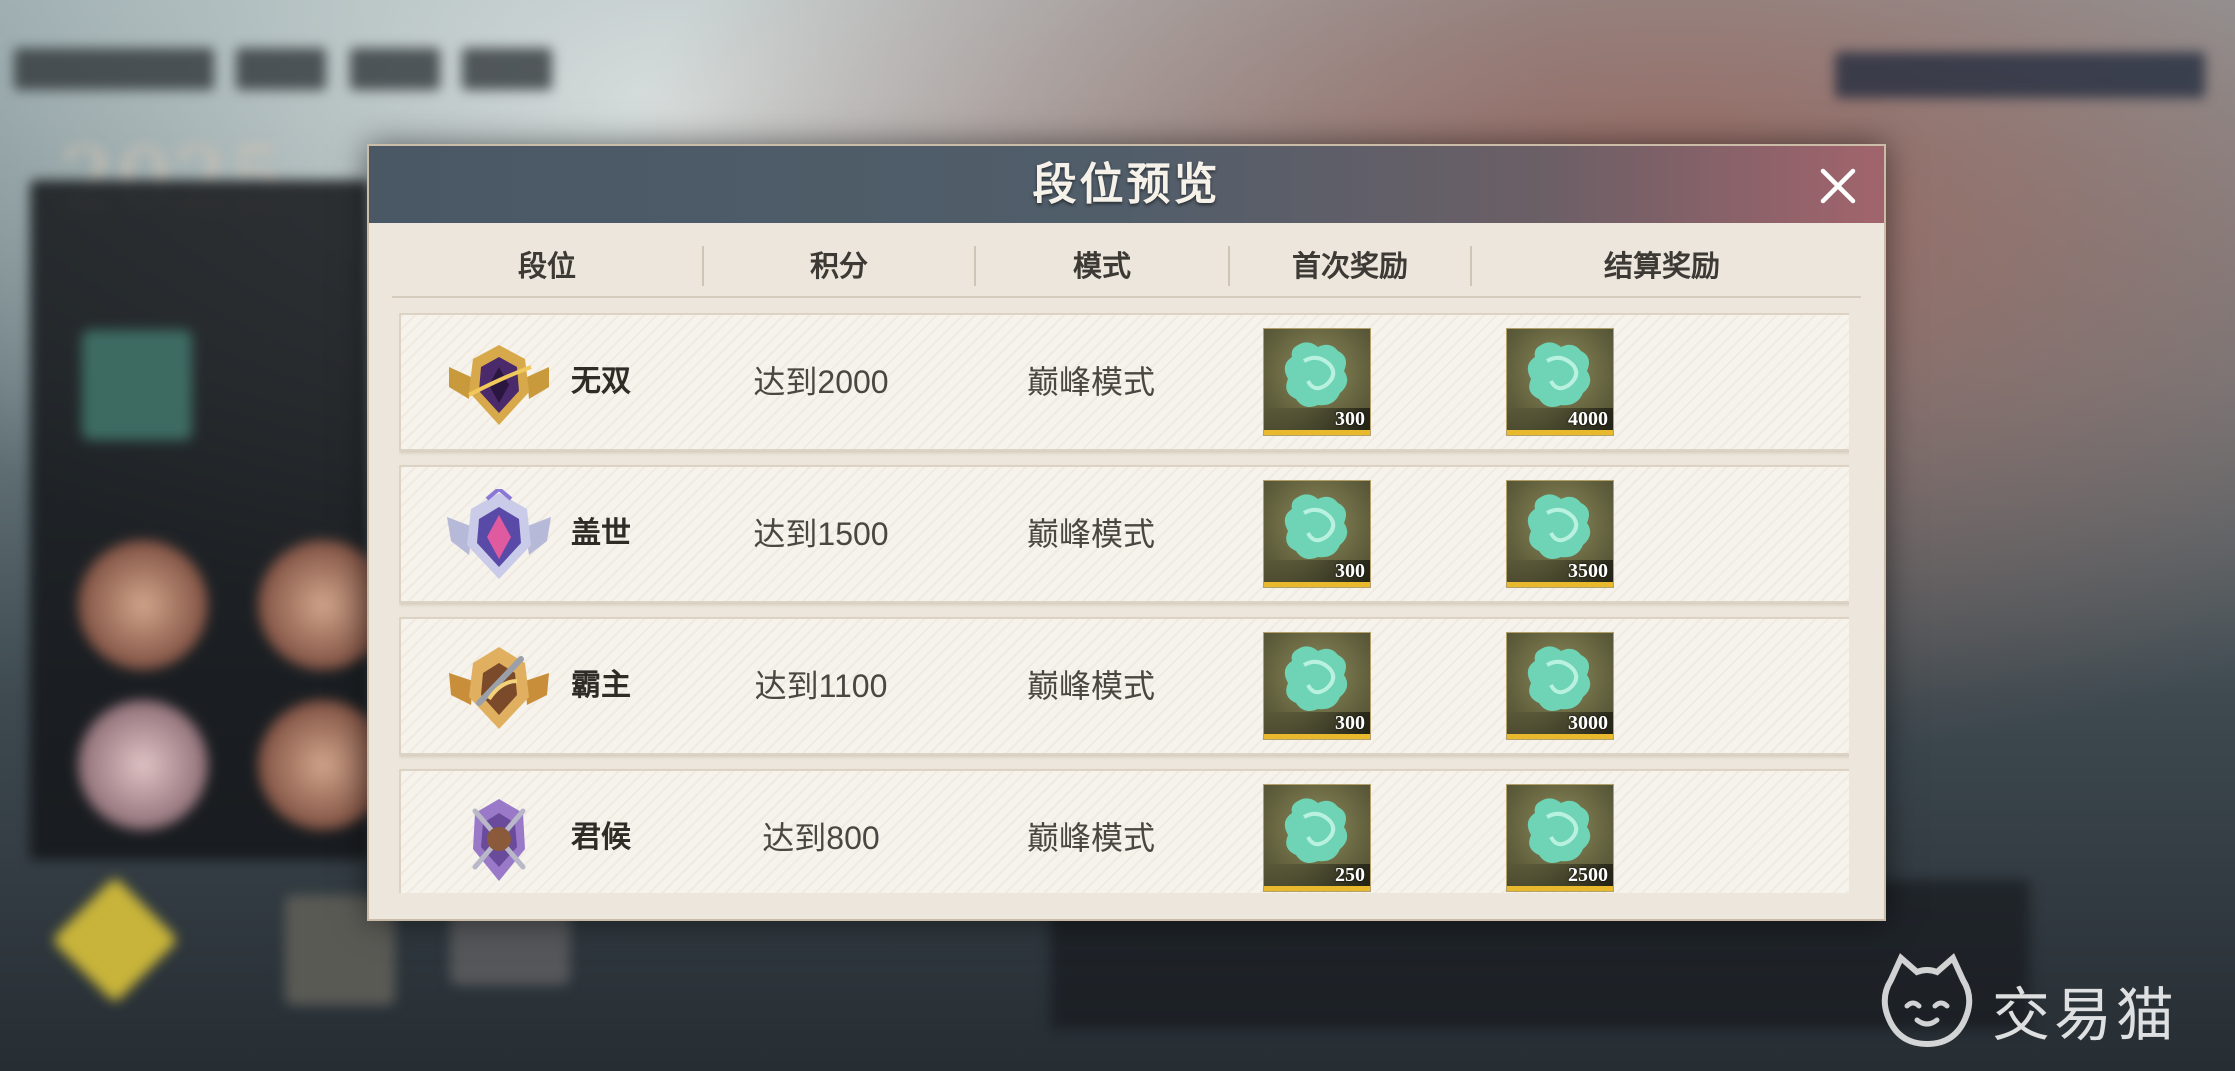 This screenshot has height=1071, width=2235. What do you see at coordinates (821, 686) in the screenshot?
I see `rank-score: 达到1100` at bounding box center [821, 686].